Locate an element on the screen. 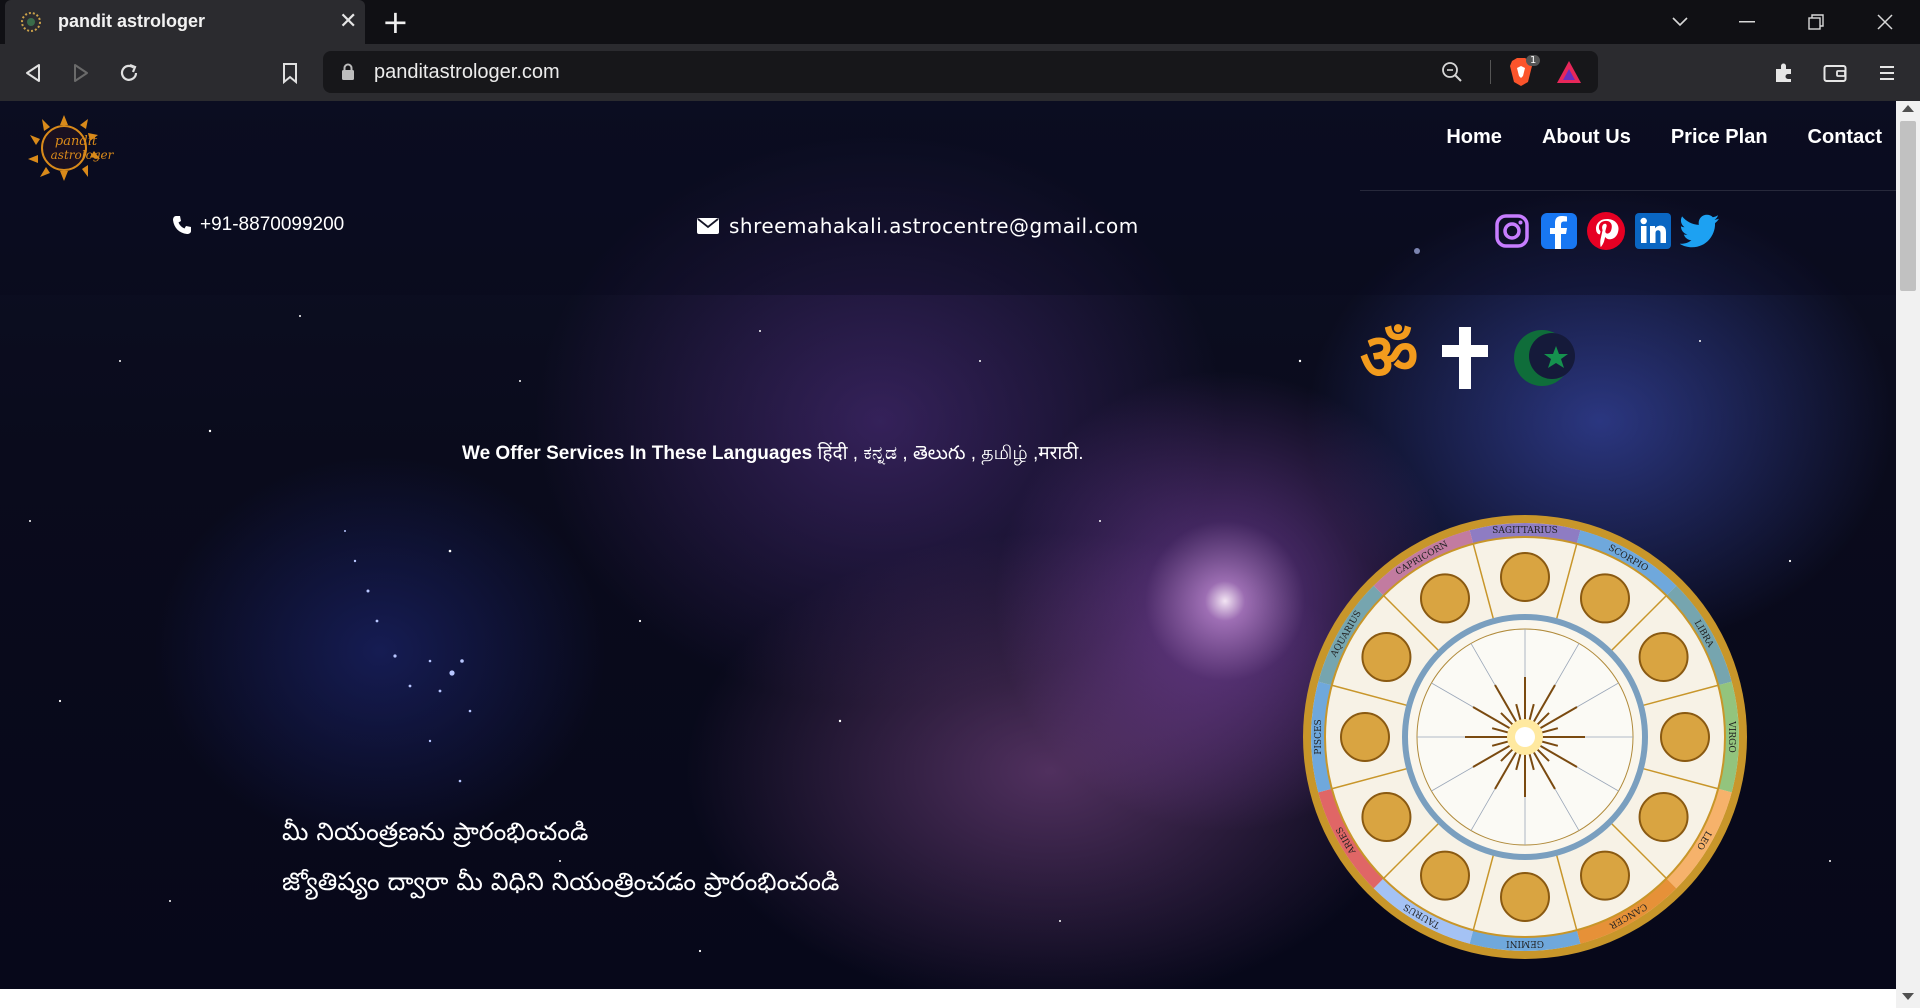 The width and height of the screenshot is (1920, 1008). browser-tab: pandit astrologer ✕ is located at coordinates (185, 22).